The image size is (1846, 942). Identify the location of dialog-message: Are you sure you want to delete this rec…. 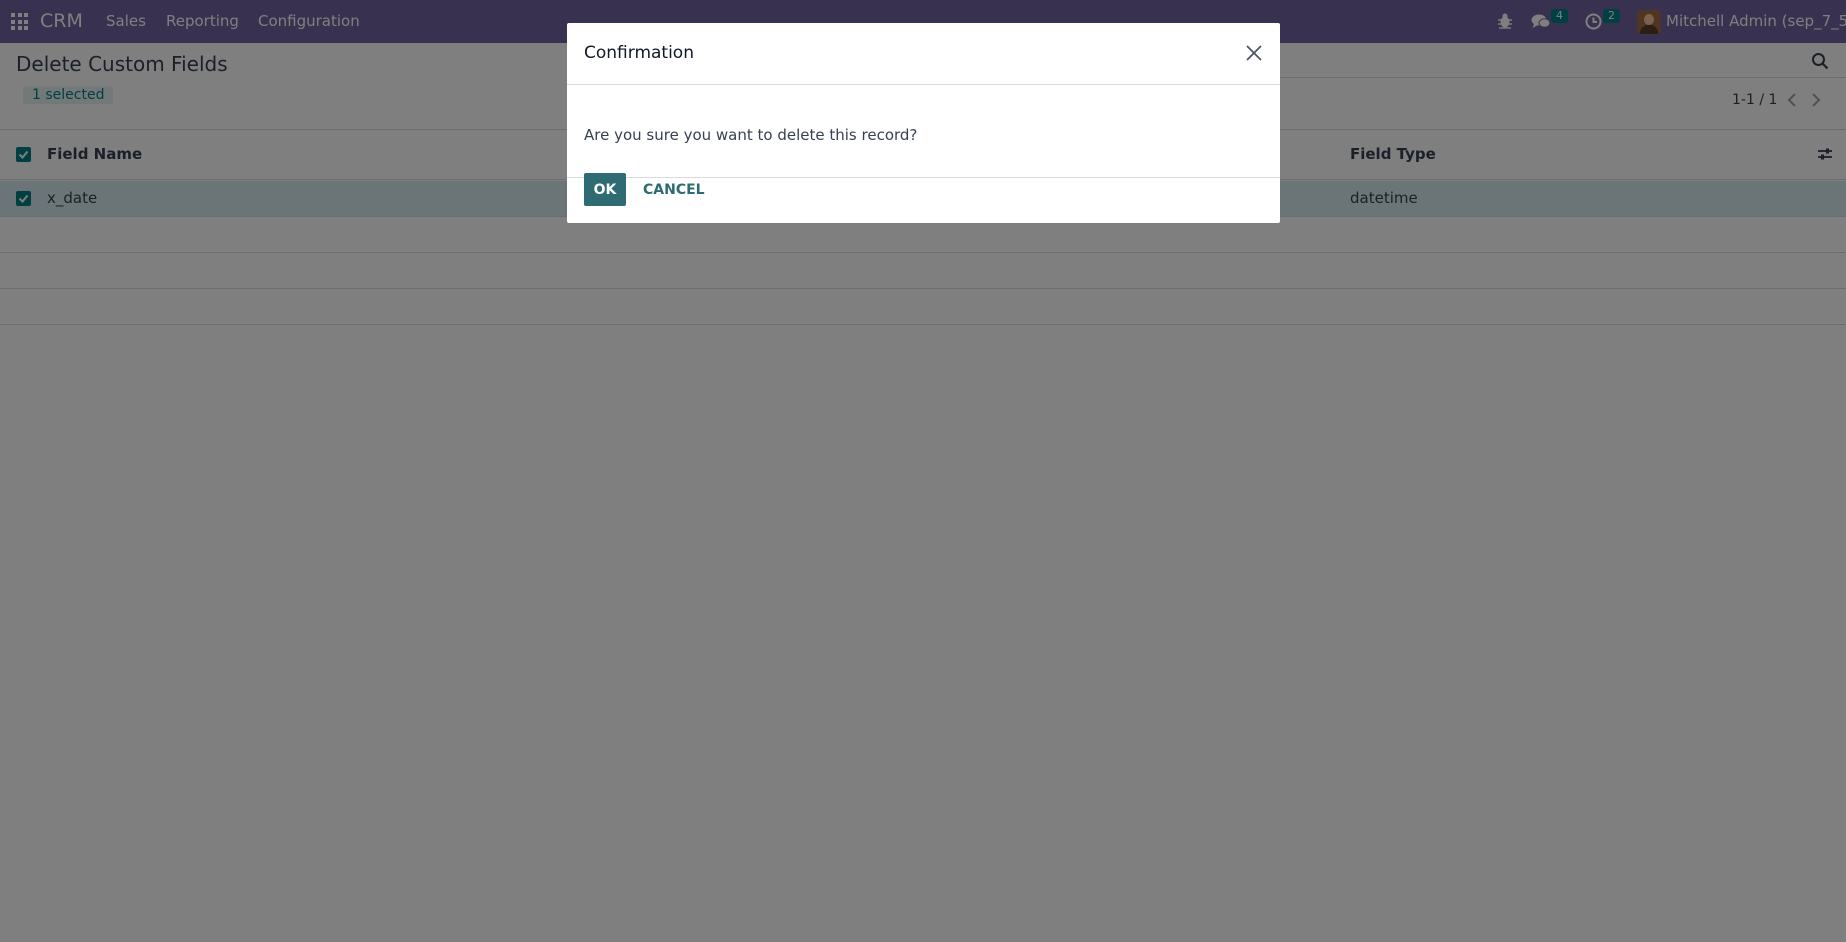
(751, 135).